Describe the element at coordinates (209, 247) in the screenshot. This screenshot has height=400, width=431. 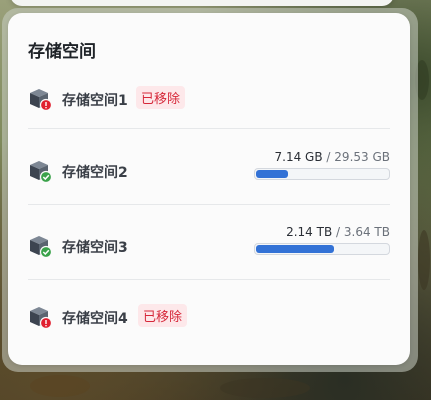
I see `storage-pool-row: 存储空间3 2.14 TB / 3.64 TB` at that location.